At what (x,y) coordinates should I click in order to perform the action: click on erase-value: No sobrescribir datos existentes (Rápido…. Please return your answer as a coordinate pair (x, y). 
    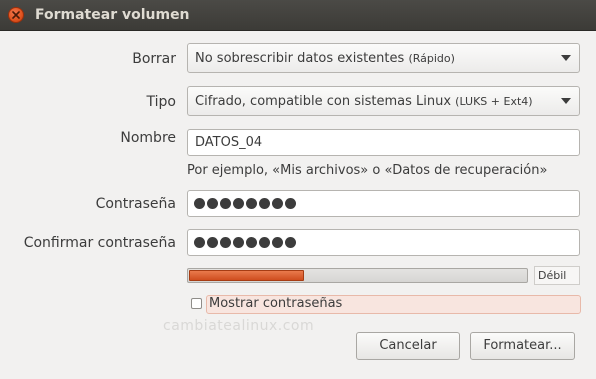
    Looking at the image, I should click on (325, 58).